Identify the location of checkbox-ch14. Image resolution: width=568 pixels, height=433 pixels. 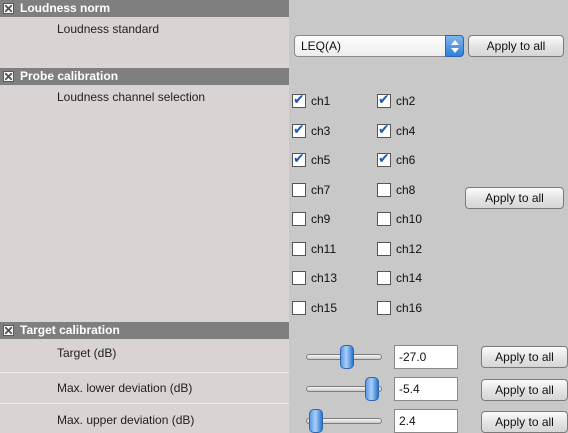
(384, 278).